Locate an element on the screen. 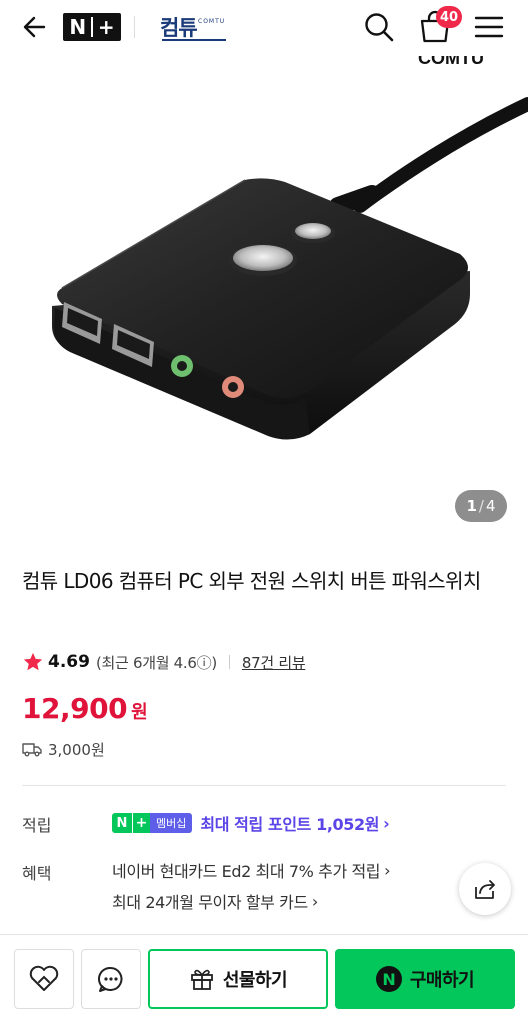 The height and width of the screenshot is (1024, 528). chat-button is located at coordinates (111, 979).